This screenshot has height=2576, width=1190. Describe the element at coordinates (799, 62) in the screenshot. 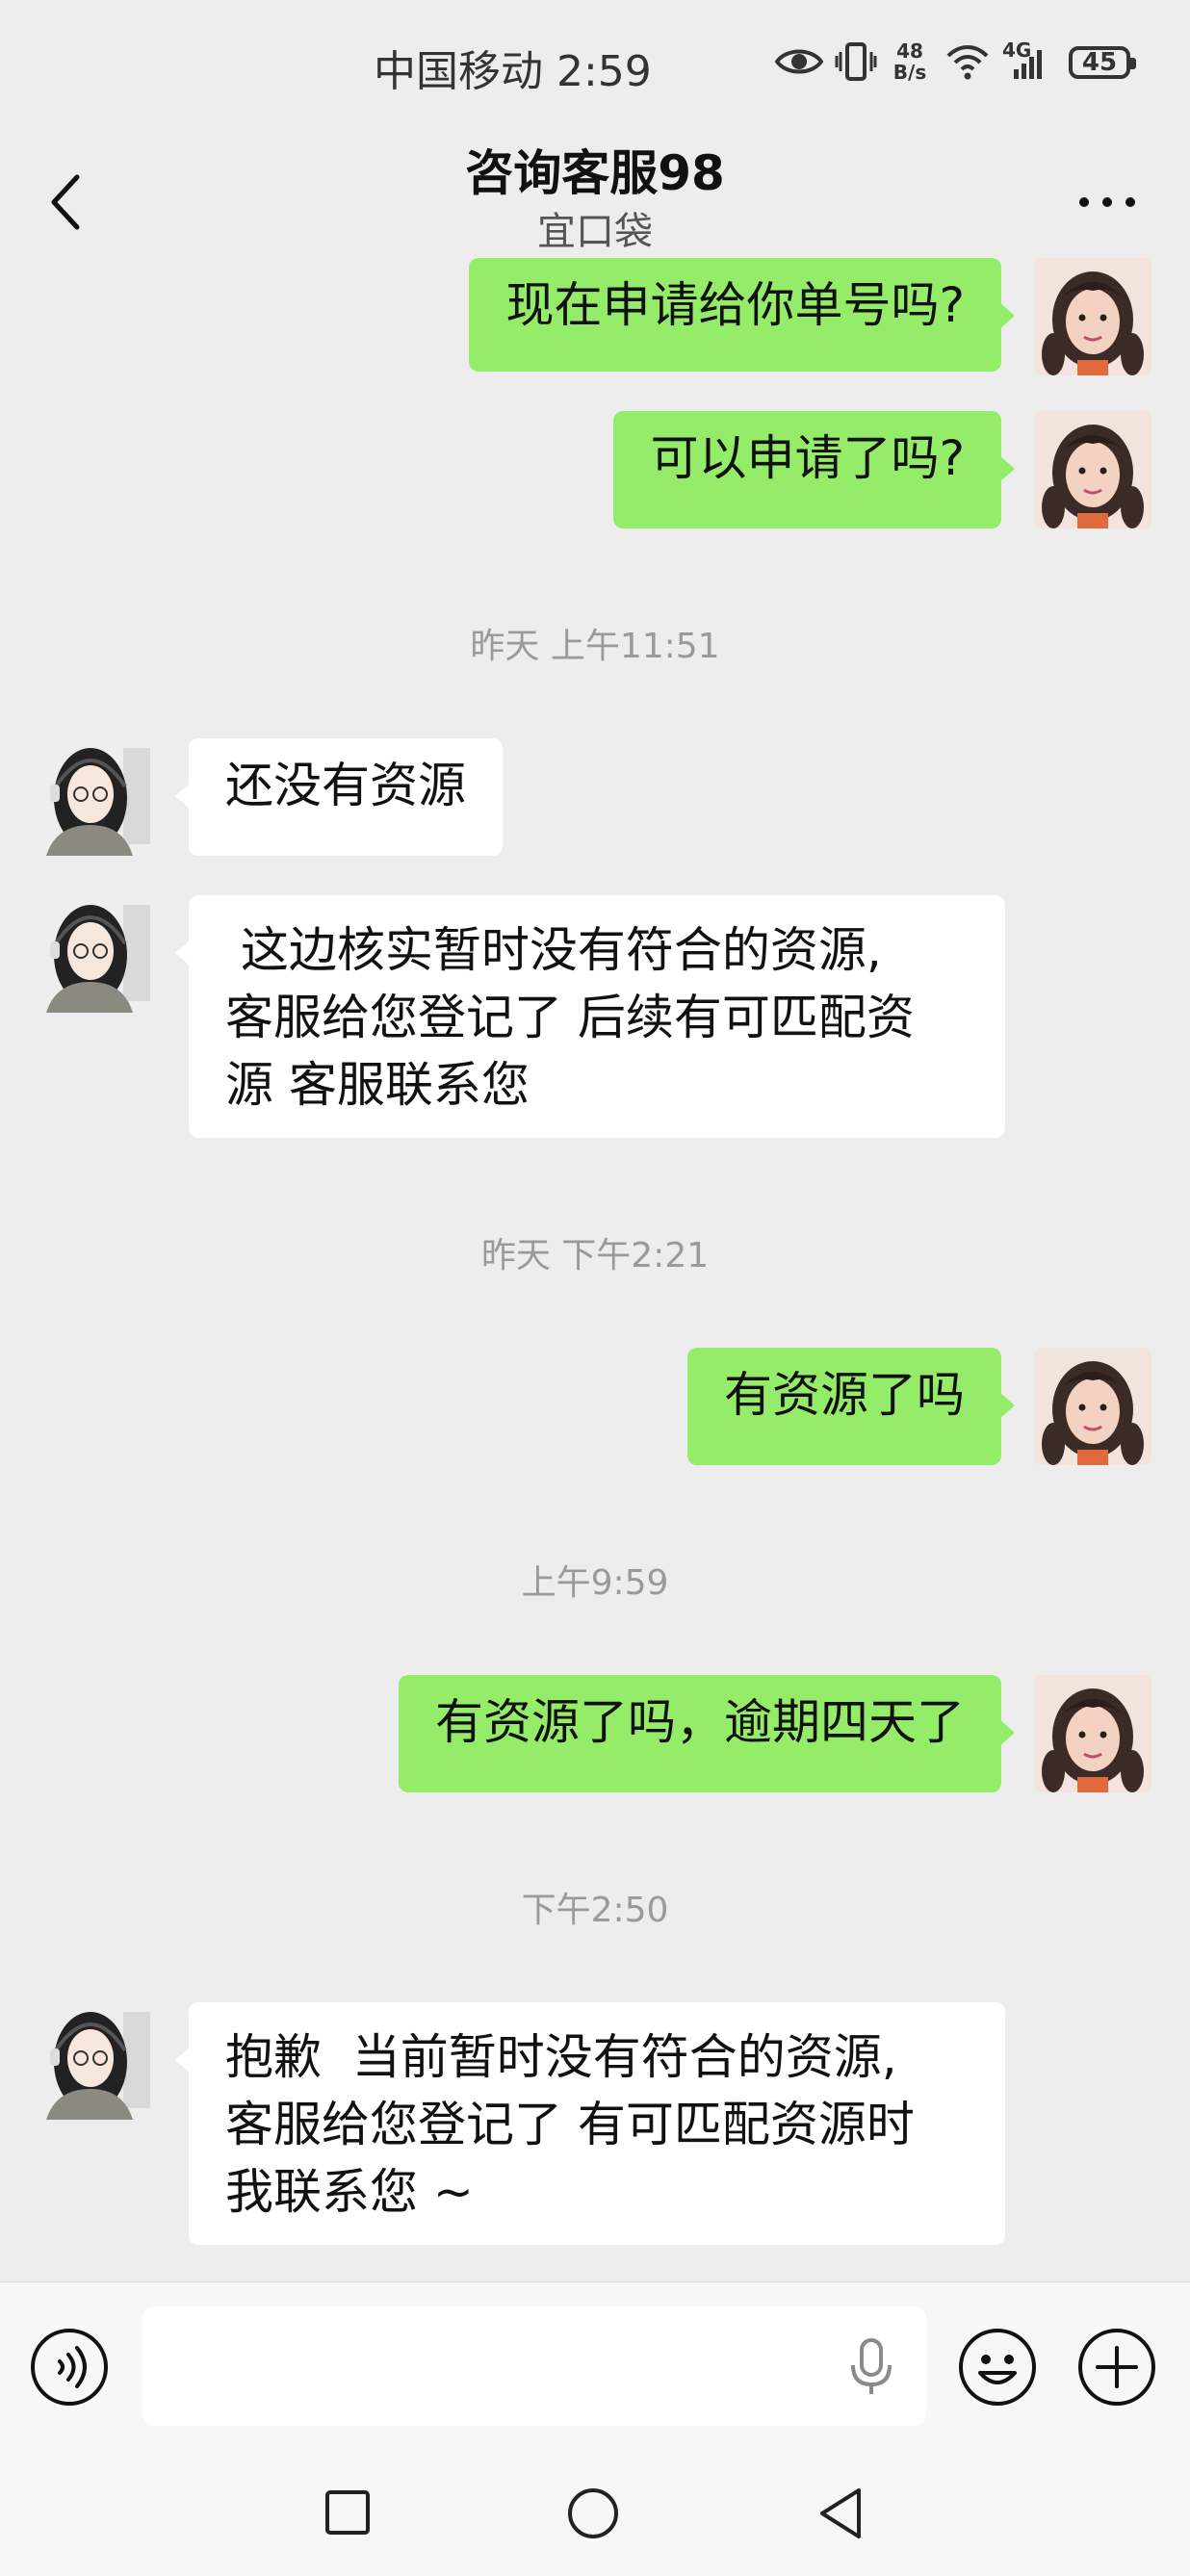

I see `eye-icon` at that location.